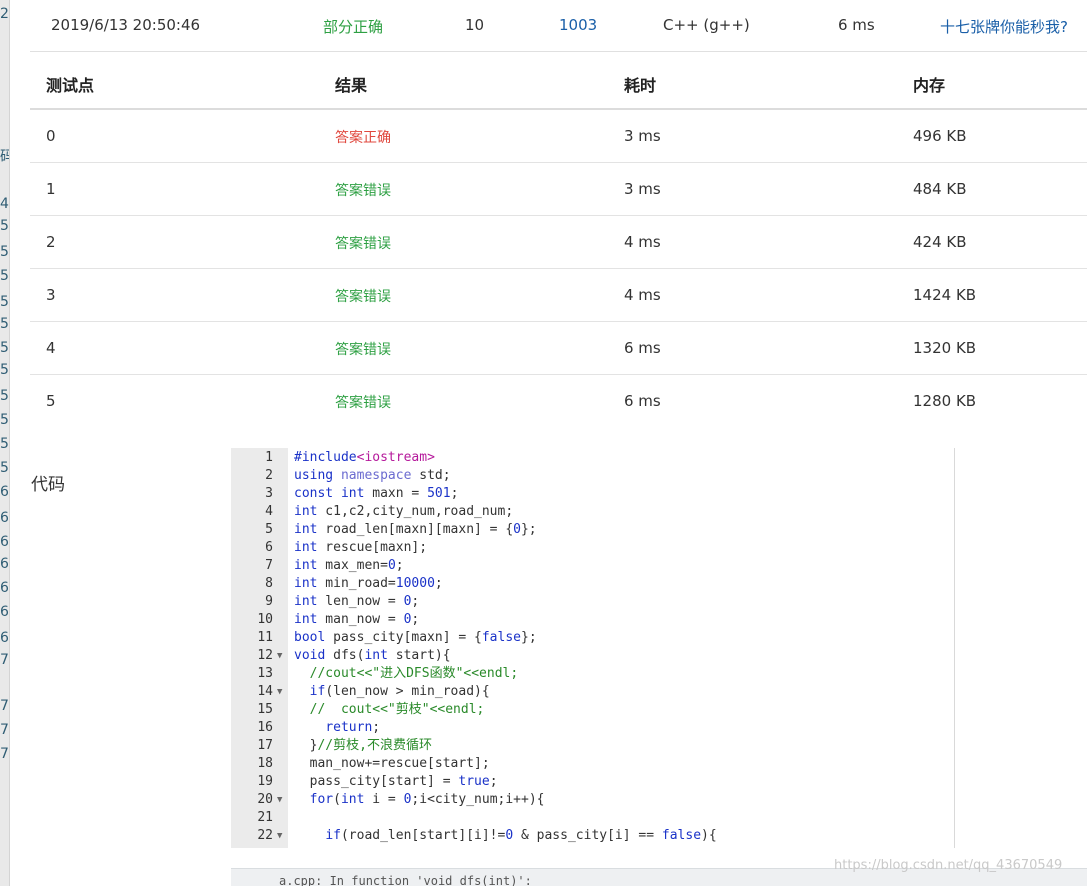 The width and height of the screenshot is (1087, 886). Describe the element at coordinates (558, 348) in the screenshot. I see `table-row: 4 答案错误 6 ms 1320 KB` at that location.